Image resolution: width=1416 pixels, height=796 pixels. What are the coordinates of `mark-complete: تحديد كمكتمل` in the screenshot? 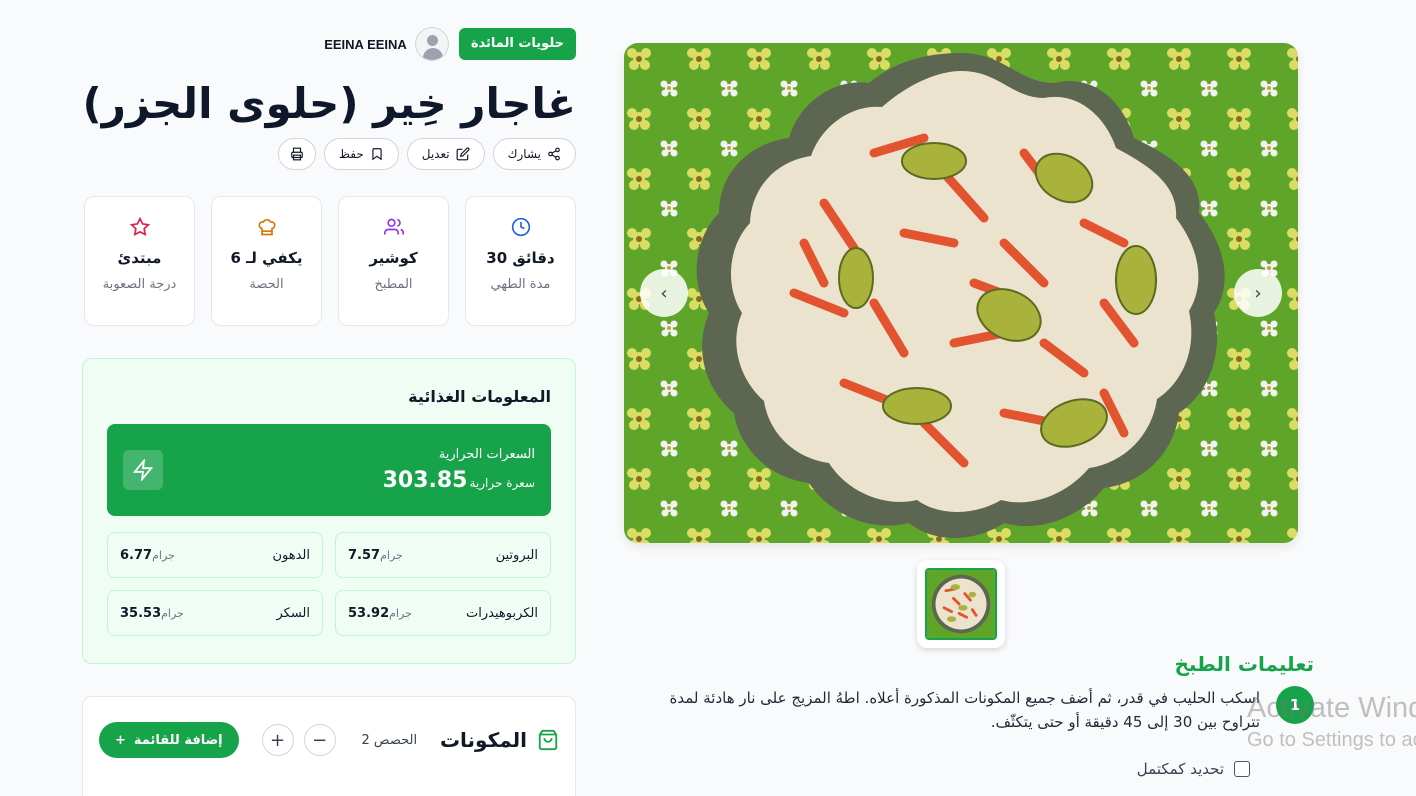 It's located at (1193, 769).